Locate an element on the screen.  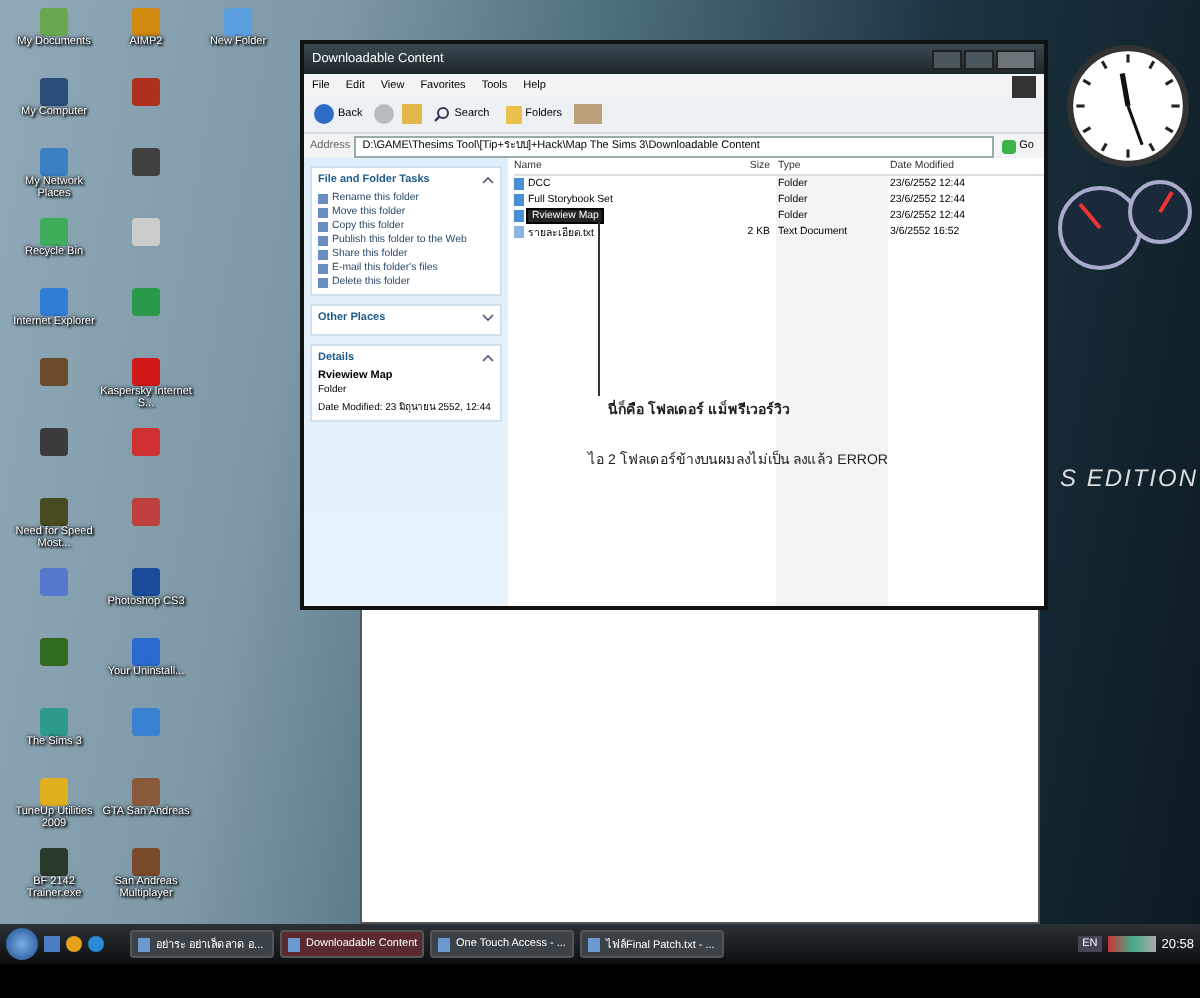
maximize-button is located at coordinates (979, 59).